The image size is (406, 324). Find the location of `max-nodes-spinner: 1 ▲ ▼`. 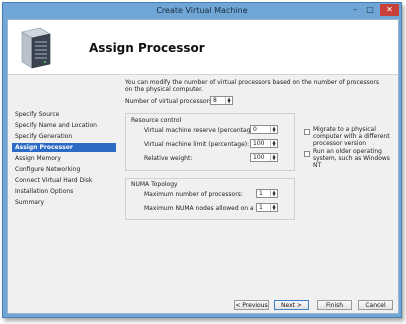

max-nodes-spinner: 1 ▲ ▼ is located at coordinates (267, 207).